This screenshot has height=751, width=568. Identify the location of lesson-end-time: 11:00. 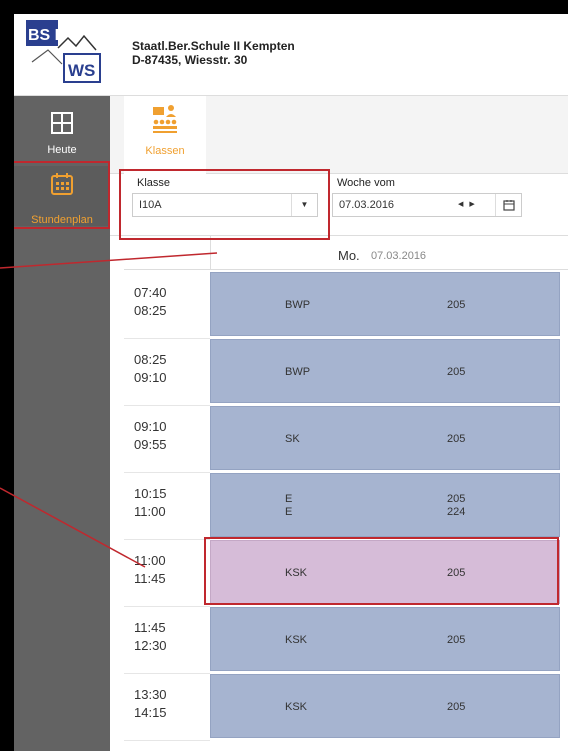
(150, 511).